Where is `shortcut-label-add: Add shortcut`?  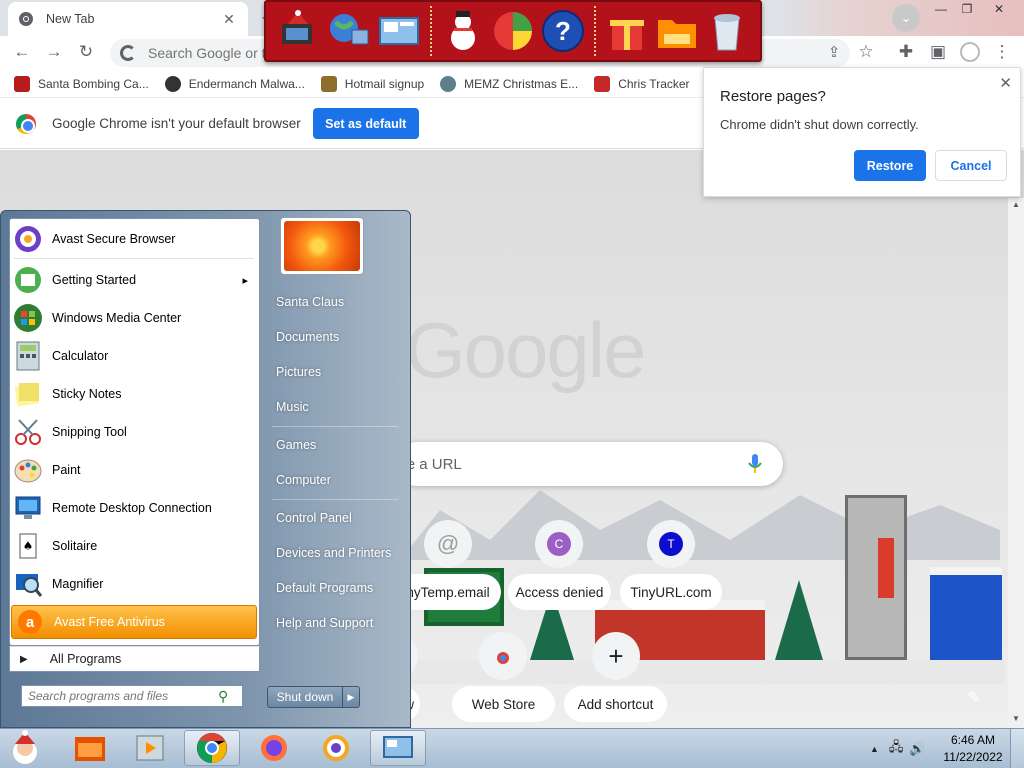 shortcut-label-add: Add shortcut is located at coordinates (615, 704).